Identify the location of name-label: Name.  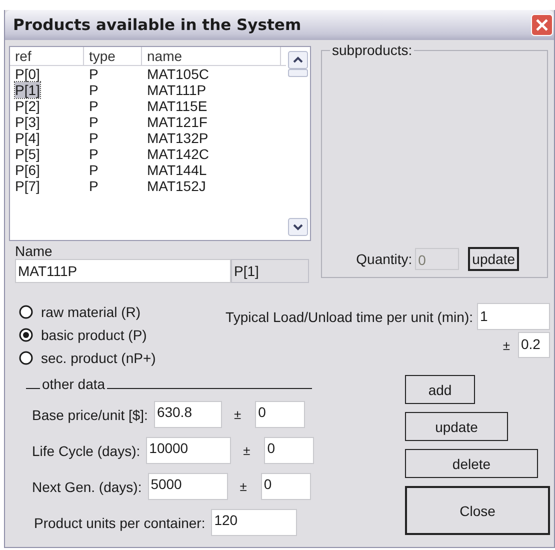
(34, 251).